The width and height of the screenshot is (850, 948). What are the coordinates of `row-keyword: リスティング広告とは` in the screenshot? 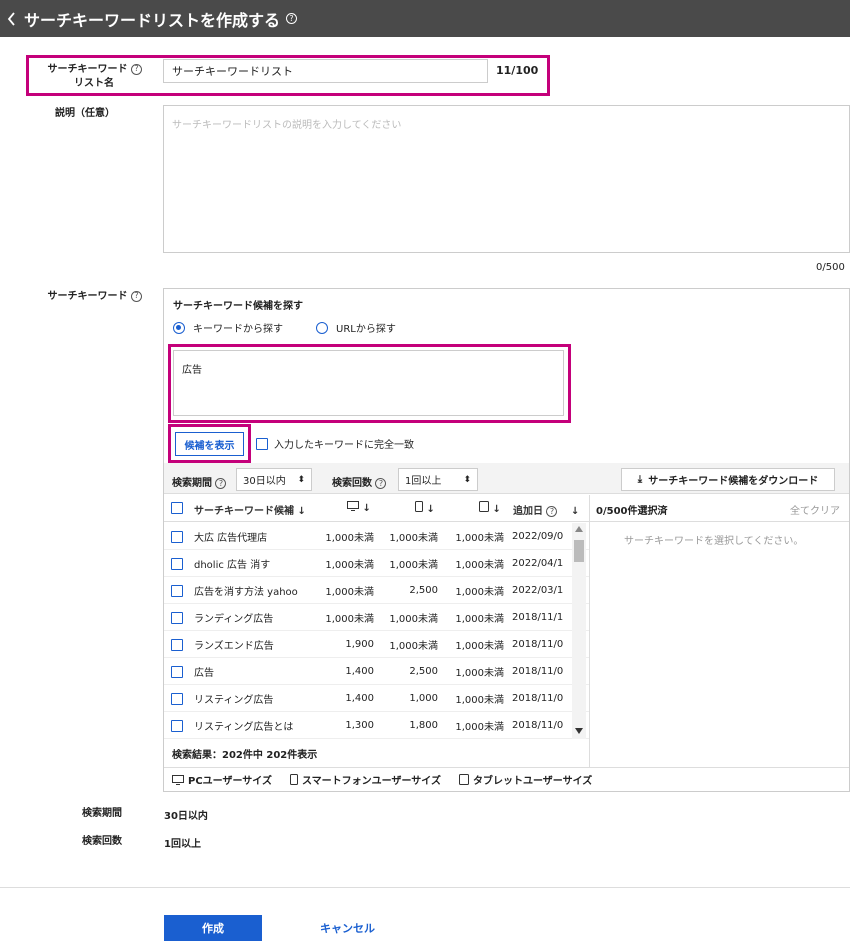 It's located at (244, 727).